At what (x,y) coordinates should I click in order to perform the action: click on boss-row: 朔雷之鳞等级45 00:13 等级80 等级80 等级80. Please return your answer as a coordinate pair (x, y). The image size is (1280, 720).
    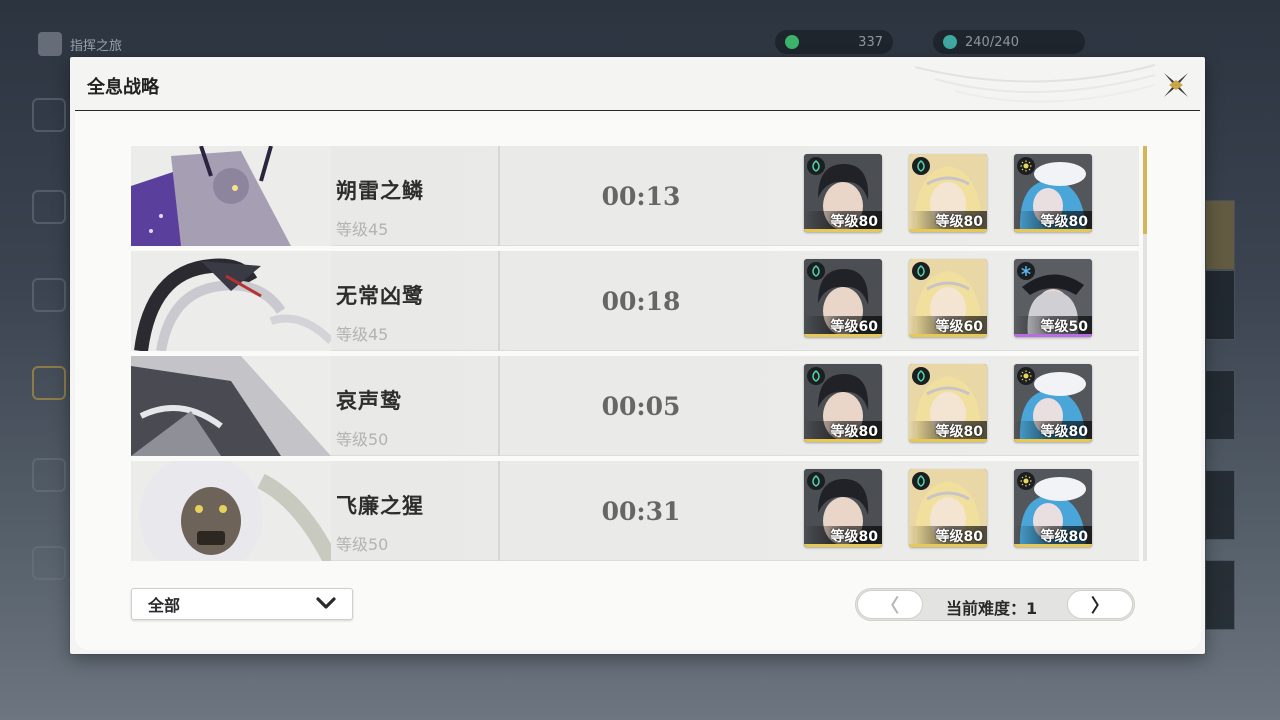
    Looking at the image, I should click on (635, 196).